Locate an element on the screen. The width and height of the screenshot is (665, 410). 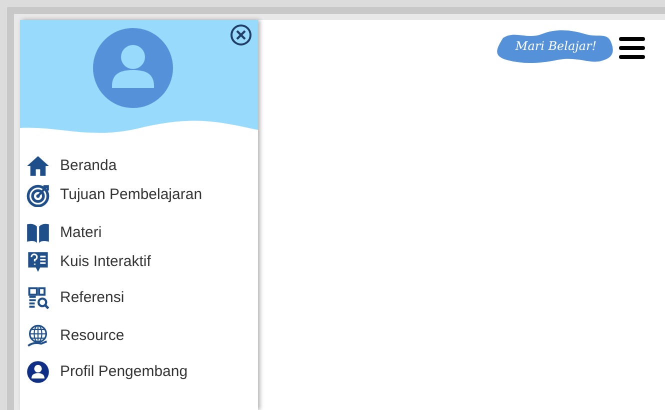
globe-hand-icon is located at coordinates (38, 336).